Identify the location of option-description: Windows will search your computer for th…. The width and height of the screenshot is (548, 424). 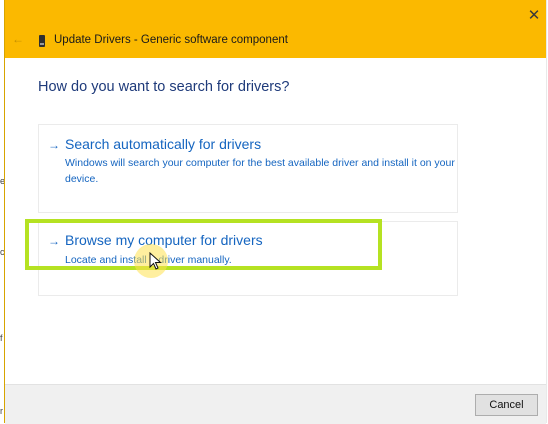
(260, 171).